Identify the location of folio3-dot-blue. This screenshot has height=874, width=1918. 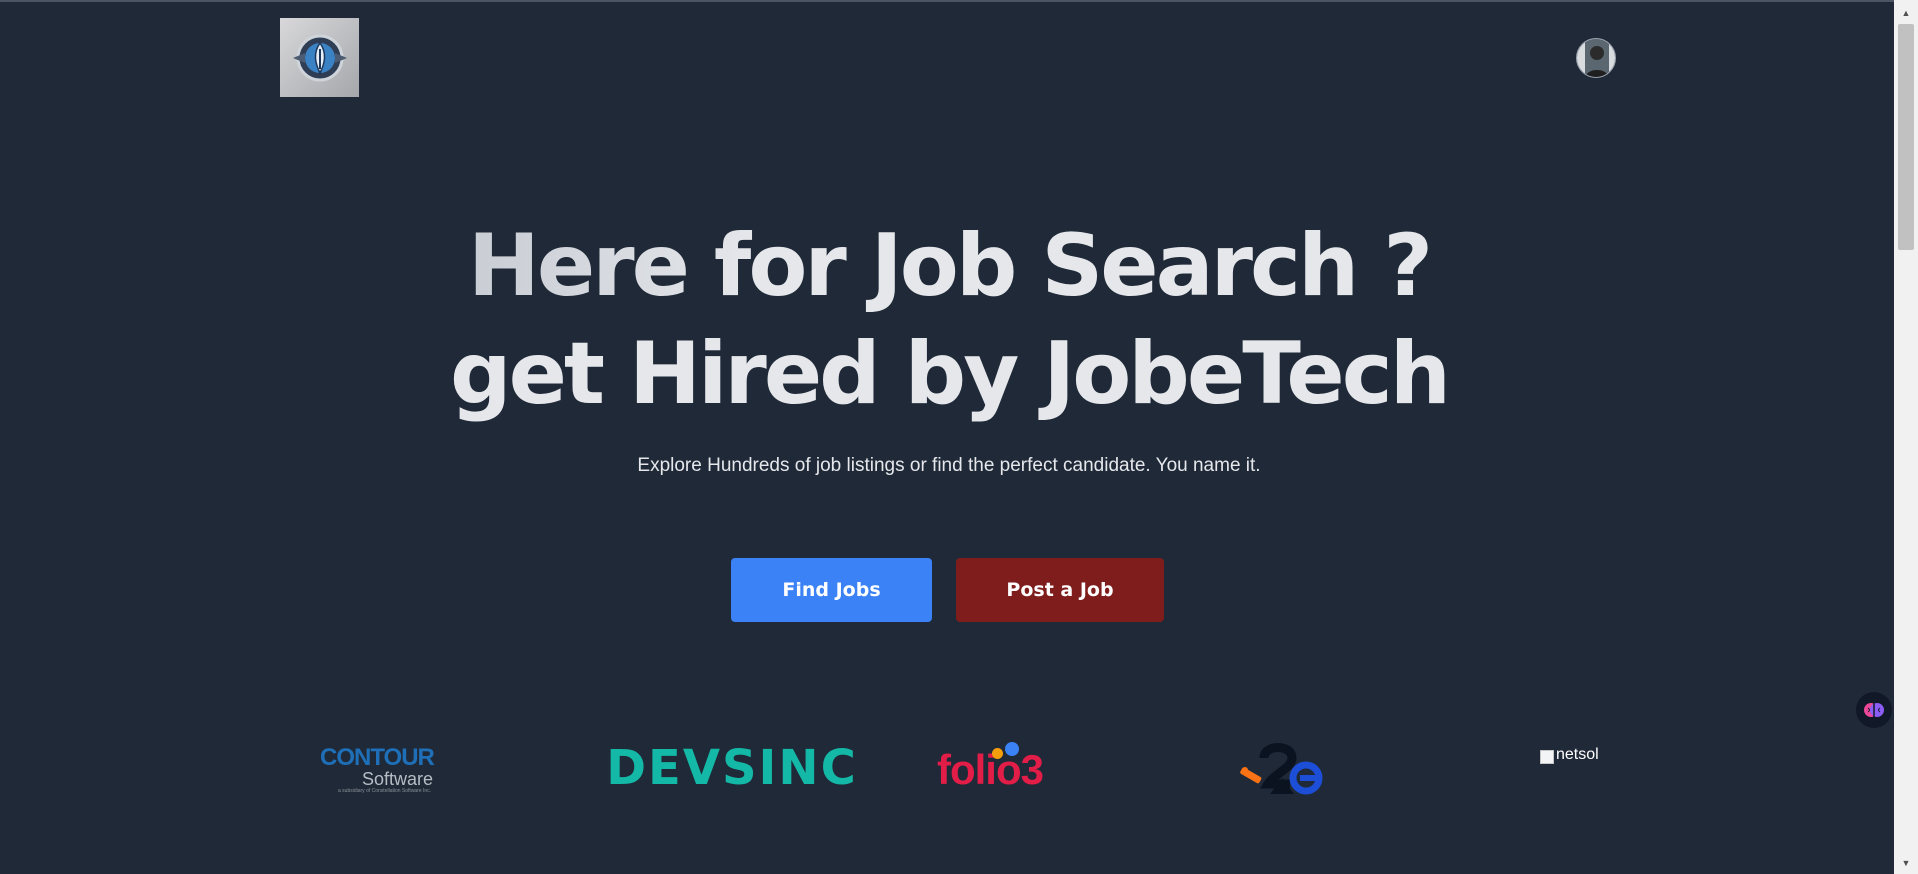
(1012, 749).